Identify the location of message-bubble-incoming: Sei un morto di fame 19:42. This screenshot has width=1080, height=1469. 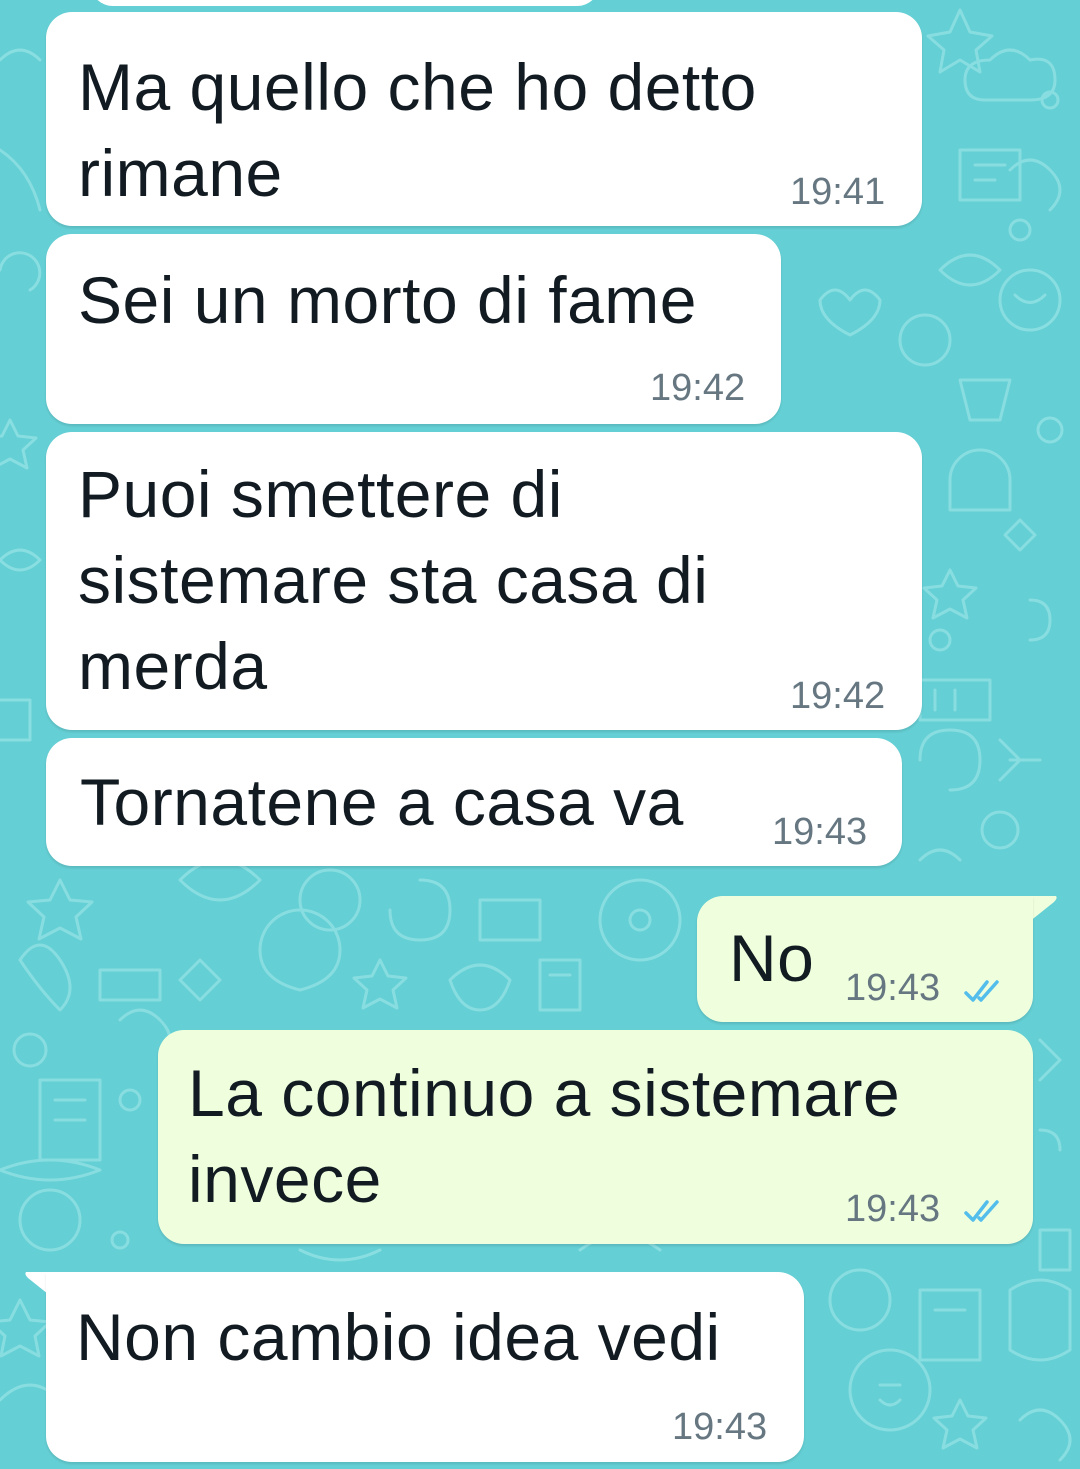
(413, 329).